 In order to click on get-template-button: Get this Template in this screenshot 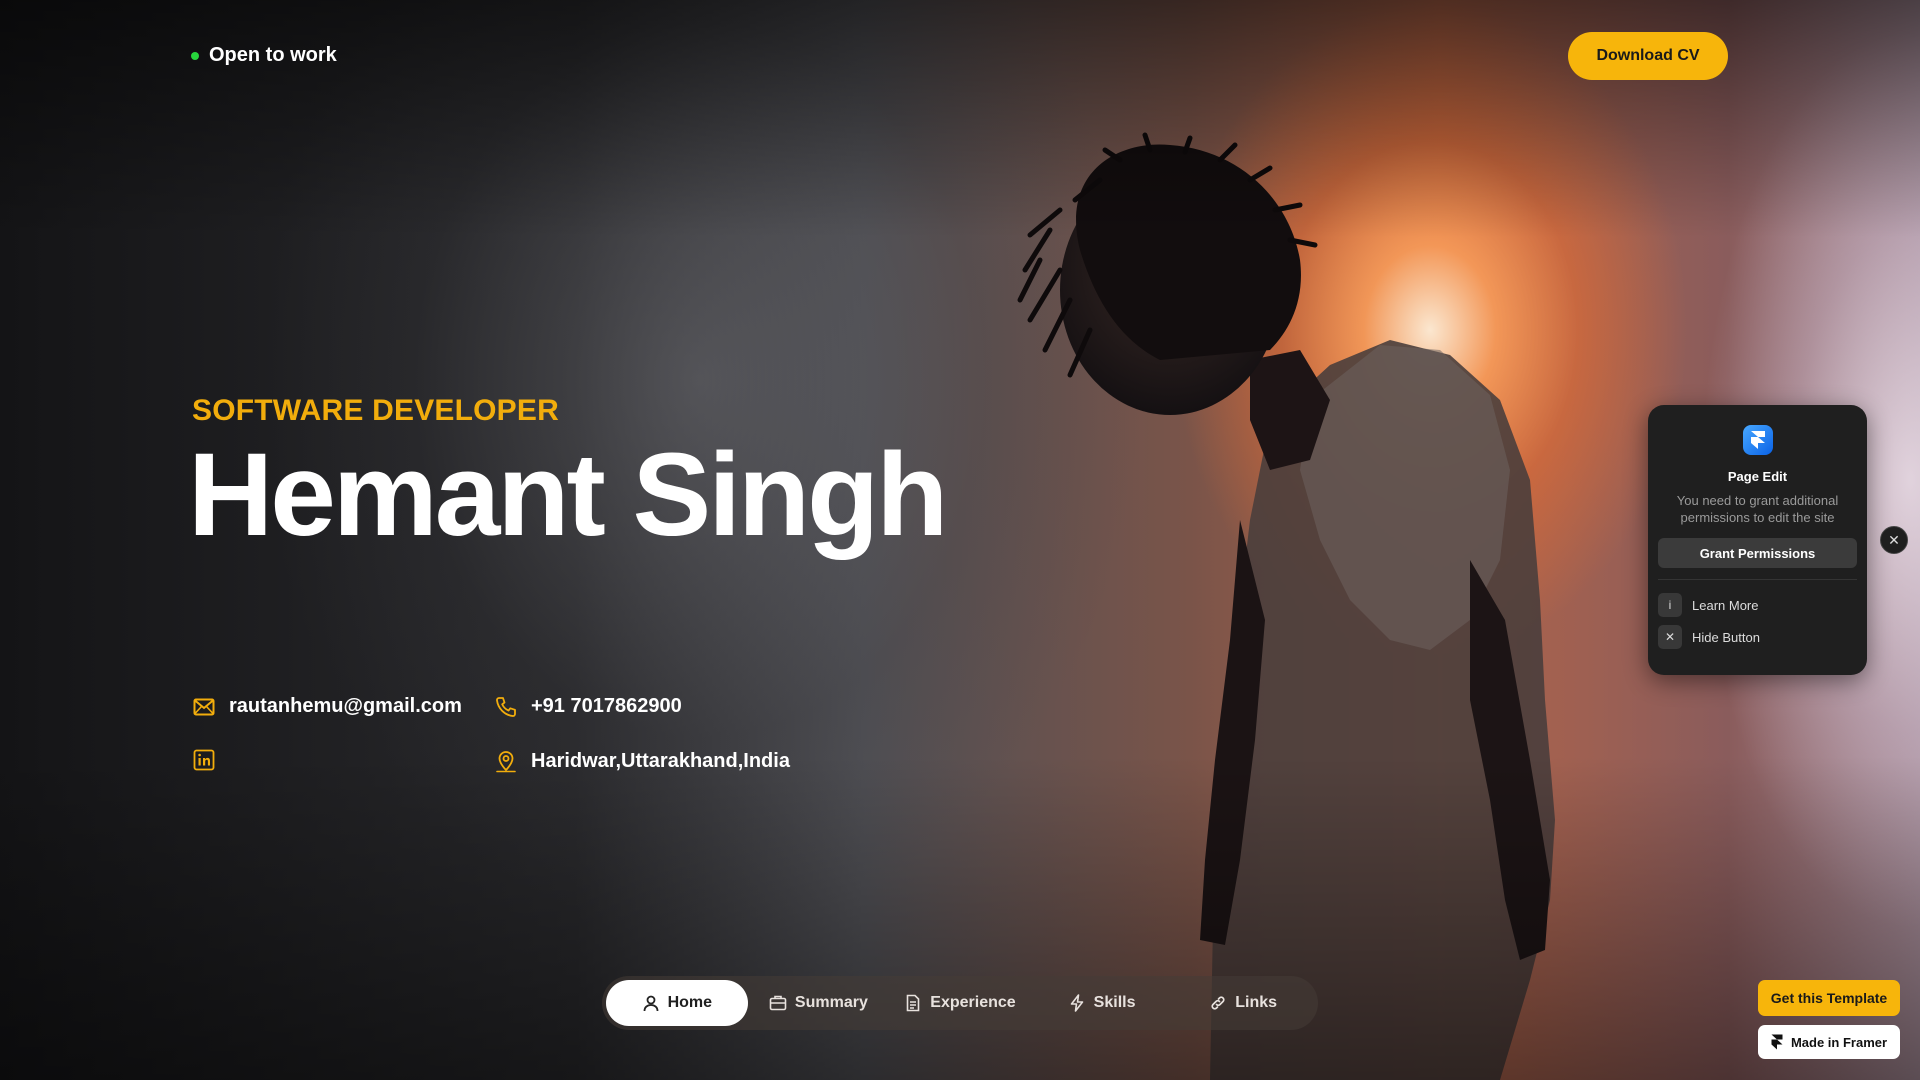, I will do `click(1829, 998)`.